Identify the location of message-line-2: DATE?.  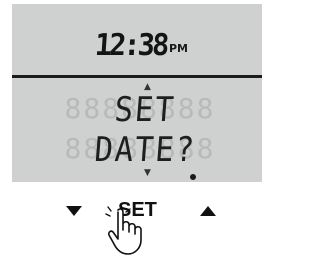
(145, 150).